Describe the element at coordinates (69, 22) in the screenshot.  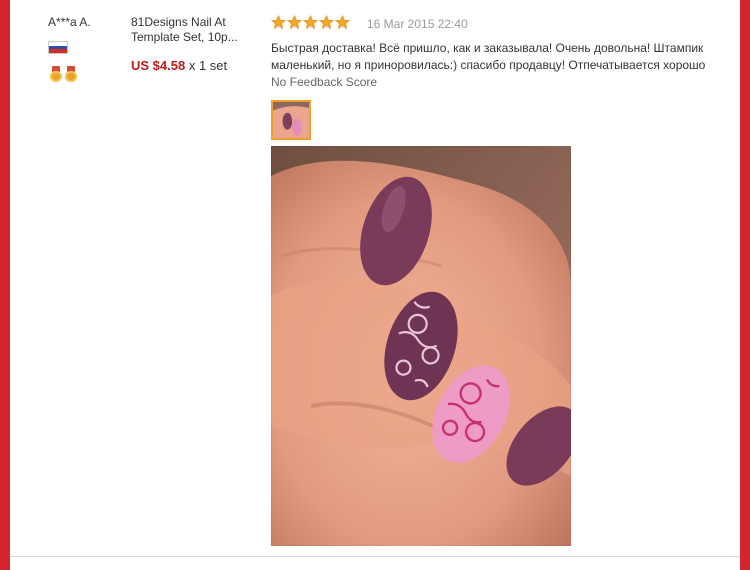
I see `buyer-name: A***a A.` at that location.